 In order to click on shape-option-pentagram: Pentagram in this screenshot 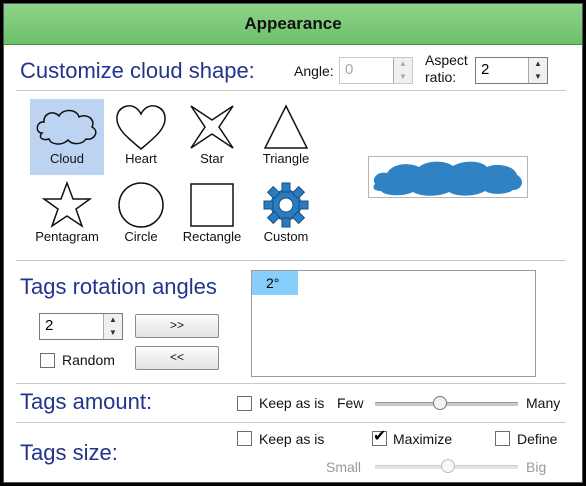, I will do `click(67, 215)`.